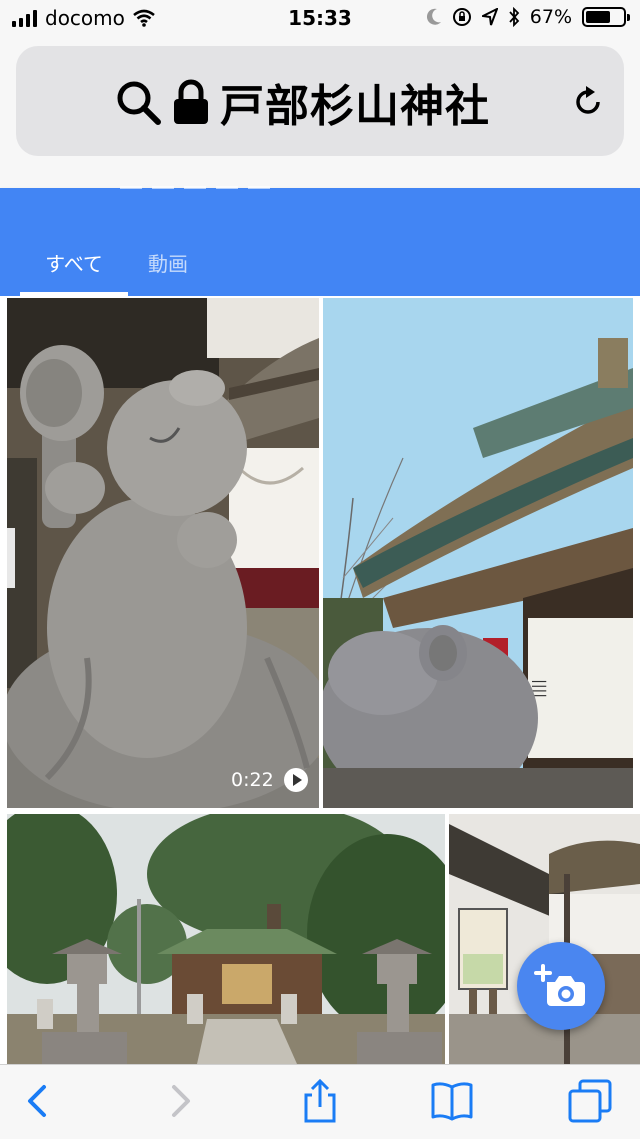 The height and width of the screenshot is (1139, 640). I want to click on play-icon, so click(295, 780).